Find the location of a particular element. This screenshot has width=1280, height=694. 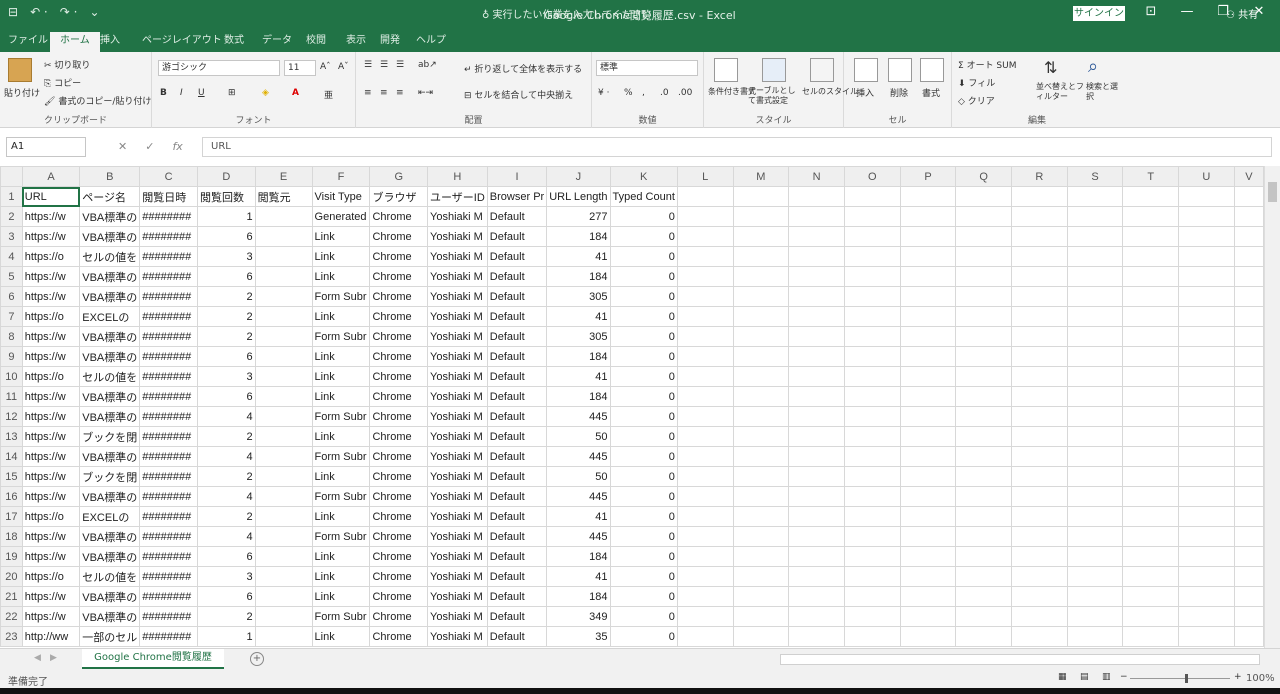

underline-icon: U is located at coordinates (201, 93).